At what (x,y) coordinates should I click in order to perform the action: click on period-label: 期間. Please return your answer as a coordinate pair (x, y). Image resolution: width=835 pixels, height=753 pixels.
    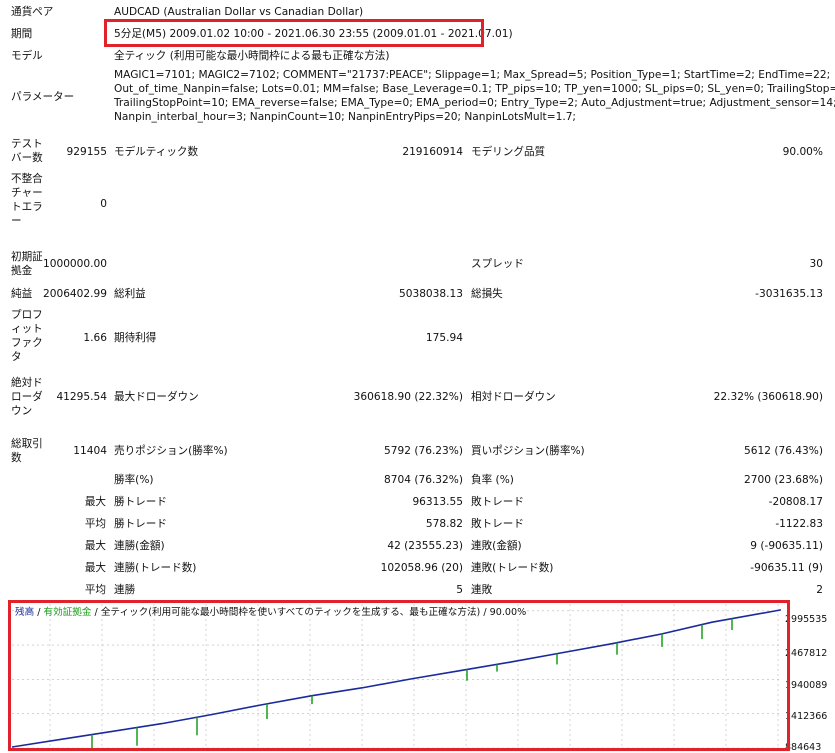
    Looking at the image, I should click on (22, 34).